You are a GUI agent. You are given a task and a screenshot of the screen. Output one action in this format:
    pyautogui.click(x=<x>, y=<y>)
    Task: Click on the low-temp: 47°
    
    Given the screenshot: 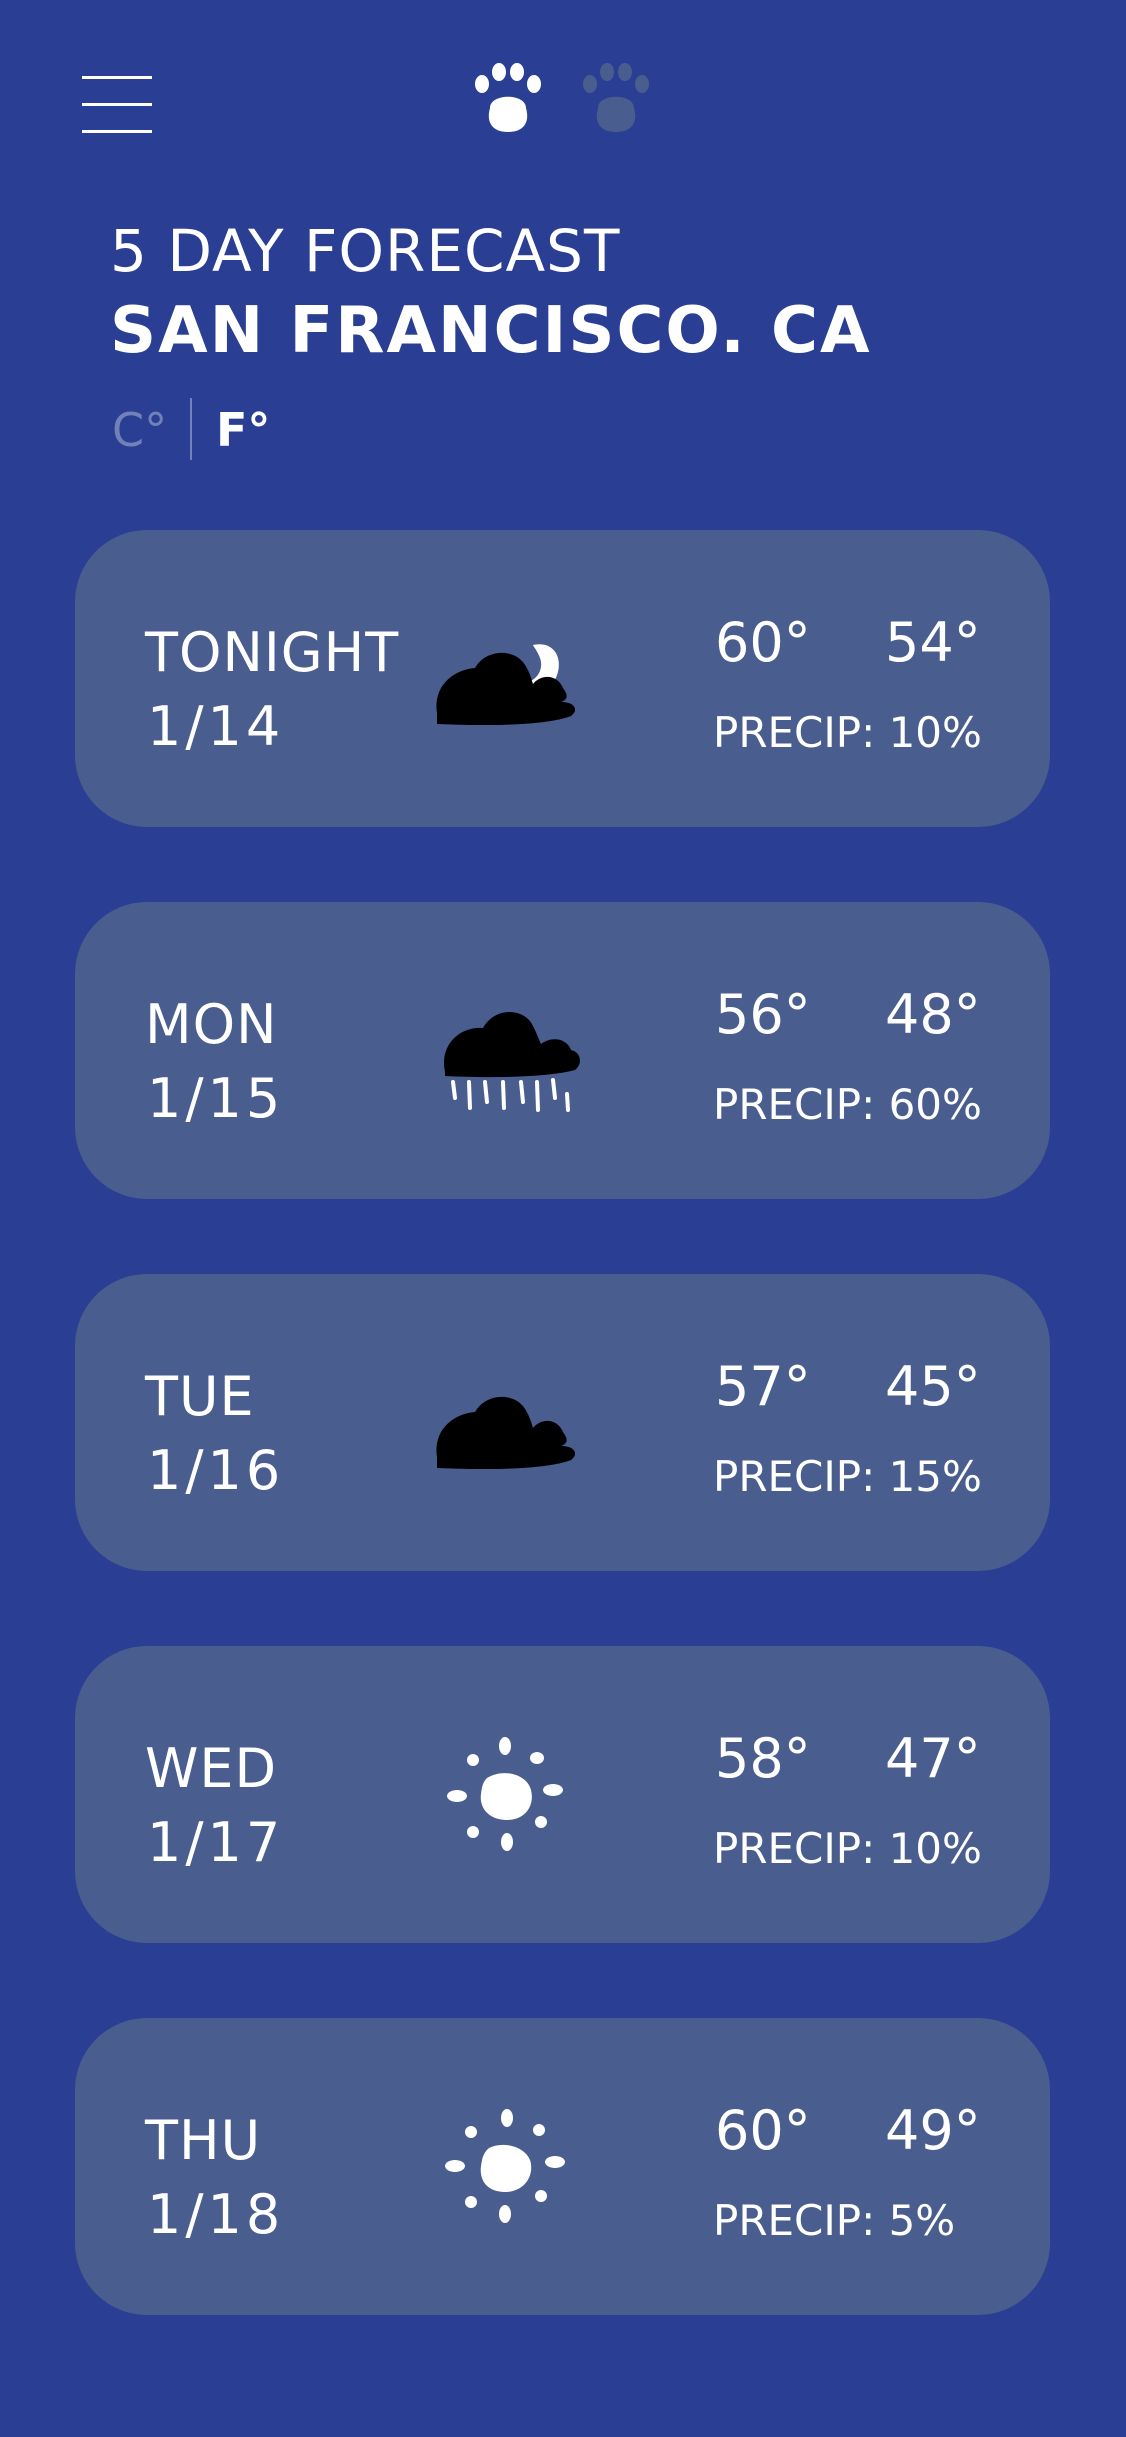 What is the action you would take?
    pyautogui.click(x=933, y=1758)
    